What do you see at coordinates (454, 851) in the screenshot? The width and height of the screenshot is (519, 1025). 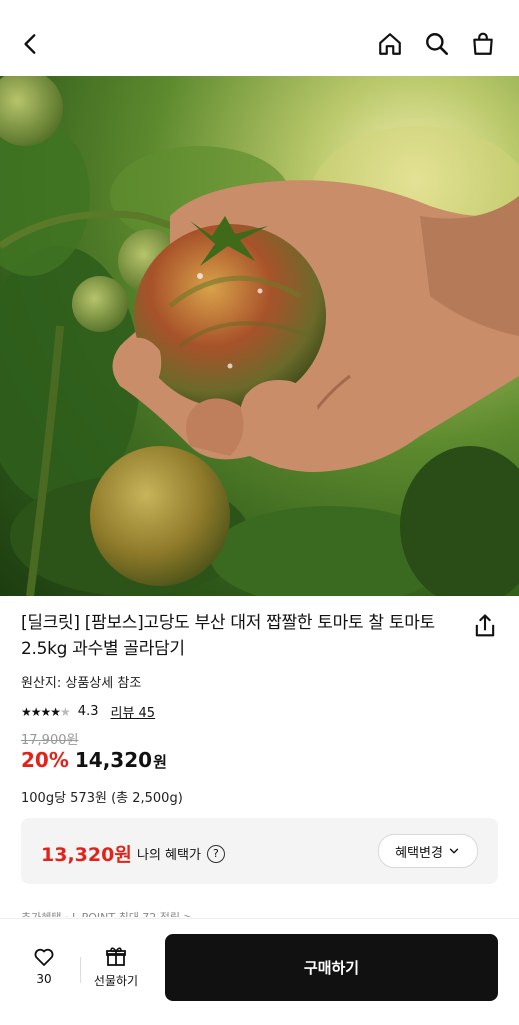 I see `chevron-down-icon` at bounding box center [454, 851].